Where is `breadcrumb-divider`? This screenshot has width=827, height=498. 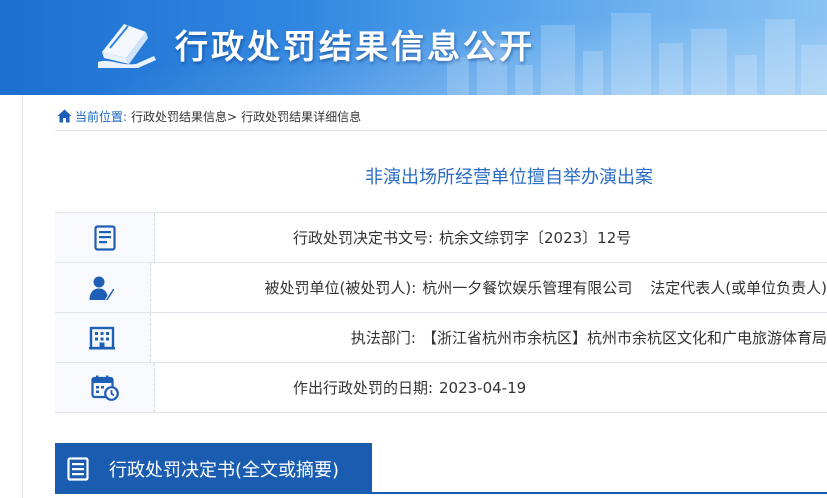 breadcrumb-divider is located at coordinates (441, 130).